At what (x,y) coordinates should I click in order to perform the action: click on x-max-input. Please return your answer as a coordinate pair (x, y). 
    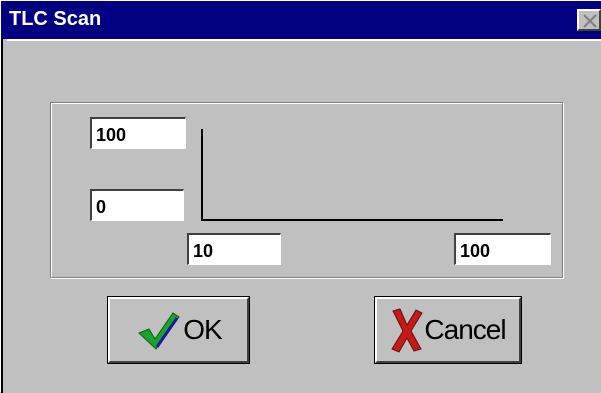
    Looking at the image, I should click on (502, 249).